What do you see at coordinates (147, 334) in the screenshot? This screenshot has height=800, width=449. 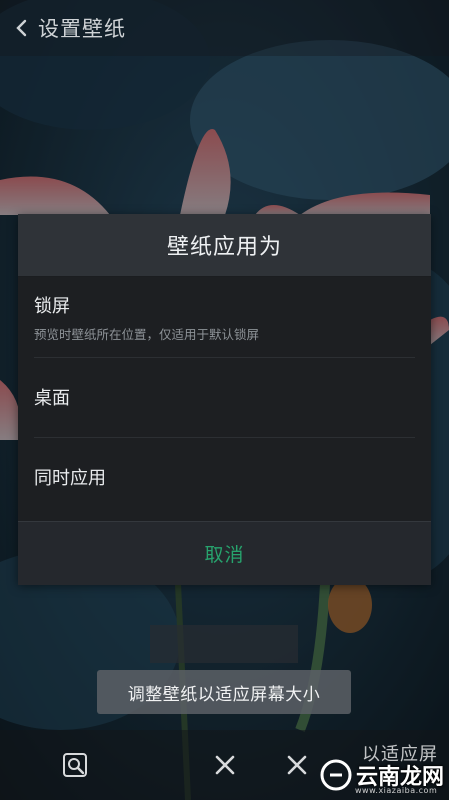 I see `option-description: 预览时壁纸所在位置，仅适用于默认锁屏` at bounding box center [147, 334].